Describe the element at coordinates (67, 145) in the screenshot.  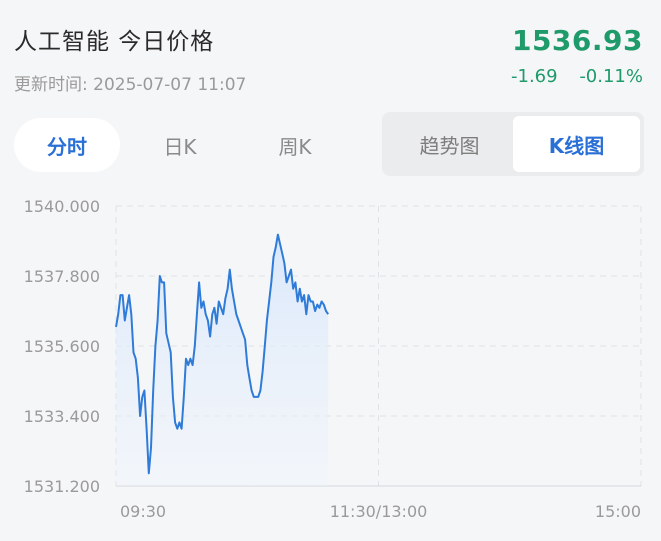
I see `tab-intraday: 分时` at that location.